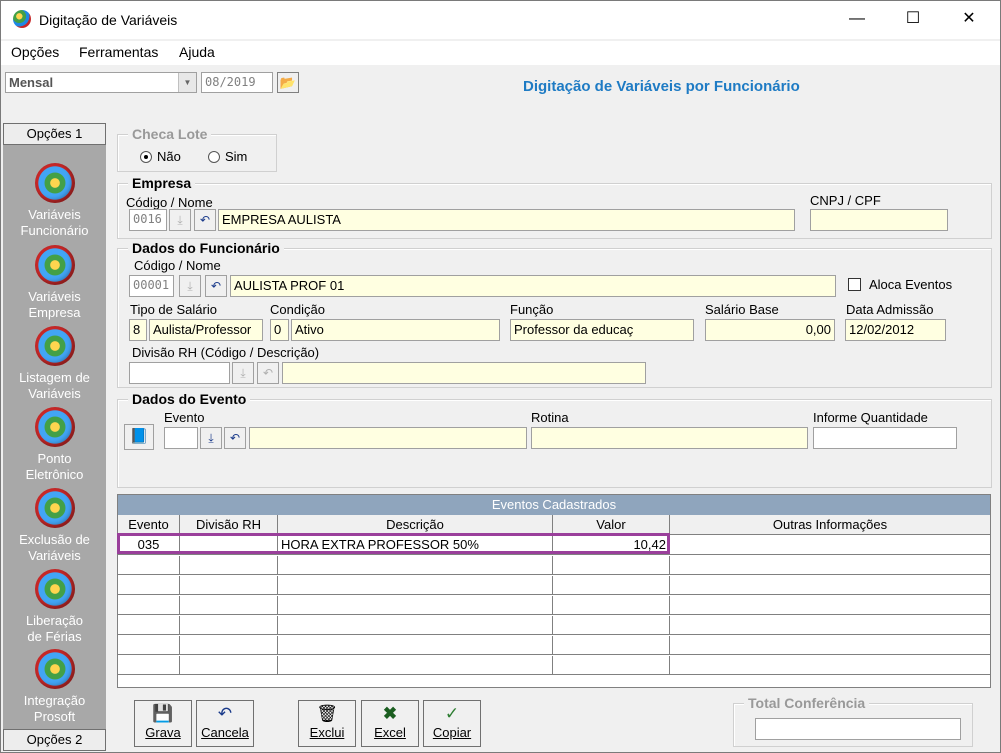  Describe the element at coordinates (163, 732) in the screenshot. I see `grava-label: Grava` at that location.